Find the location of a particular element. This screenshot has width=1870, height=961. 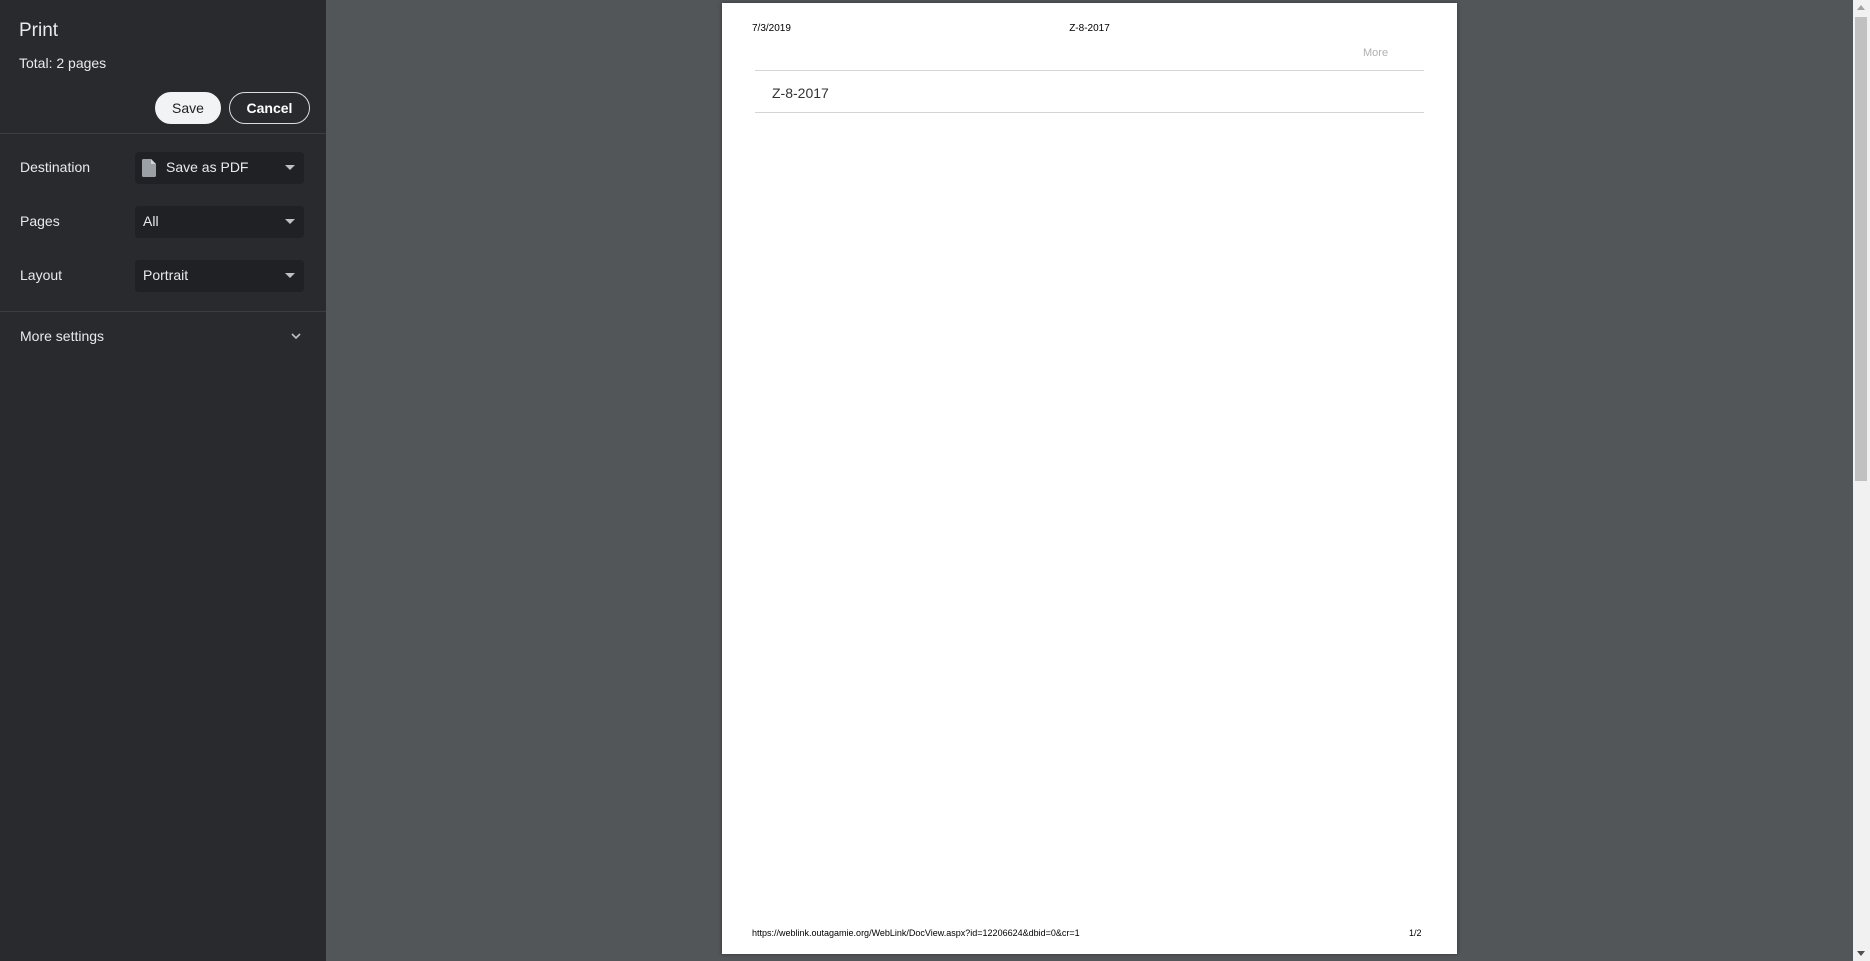

page-more-link: More is located at coordinates (1376, 53).